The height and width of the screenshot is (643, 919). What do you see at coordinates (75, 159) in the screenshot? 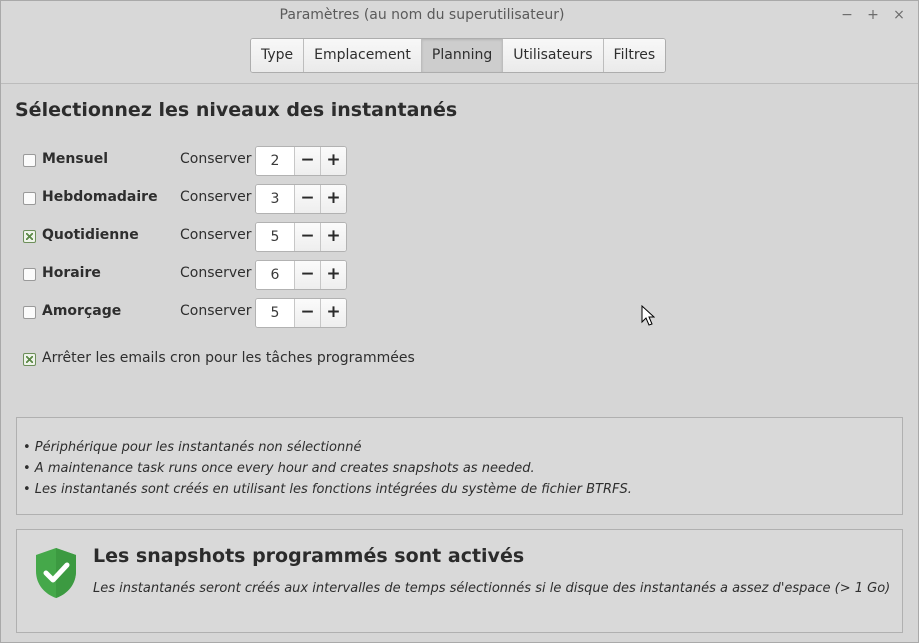
I see `level-label: Mensuel` at bounding box center [75, 159].